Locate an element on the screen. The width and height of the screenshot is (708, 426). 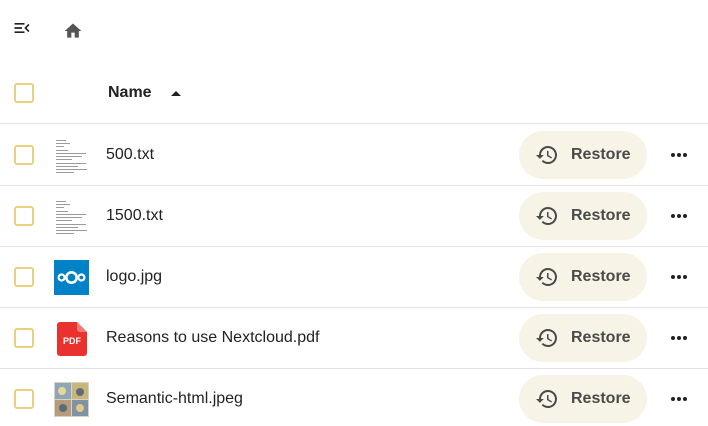
file-name: 1500.txt is located at coordinates (134, 216).